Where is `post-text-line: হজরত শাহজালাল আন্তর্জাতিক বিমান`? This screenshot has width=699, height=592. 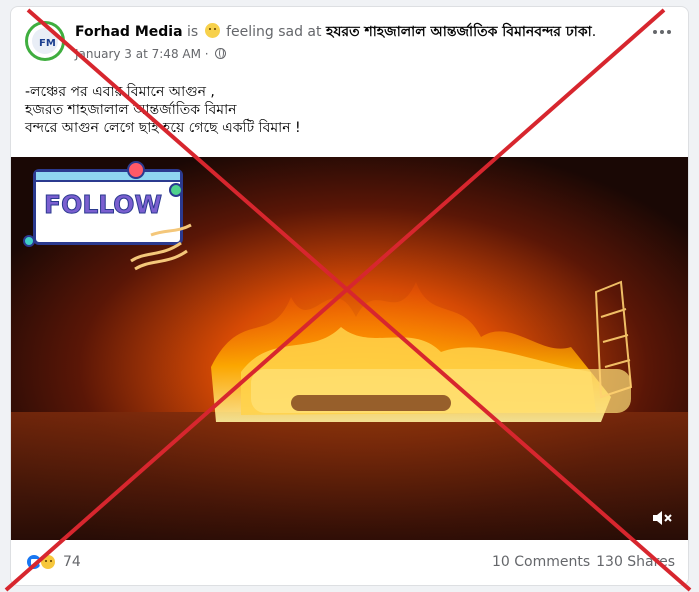 post-text-line: হজরত শাহজালাল আন্তর্জাতিক বিমান is located at coordinates (131, 110).